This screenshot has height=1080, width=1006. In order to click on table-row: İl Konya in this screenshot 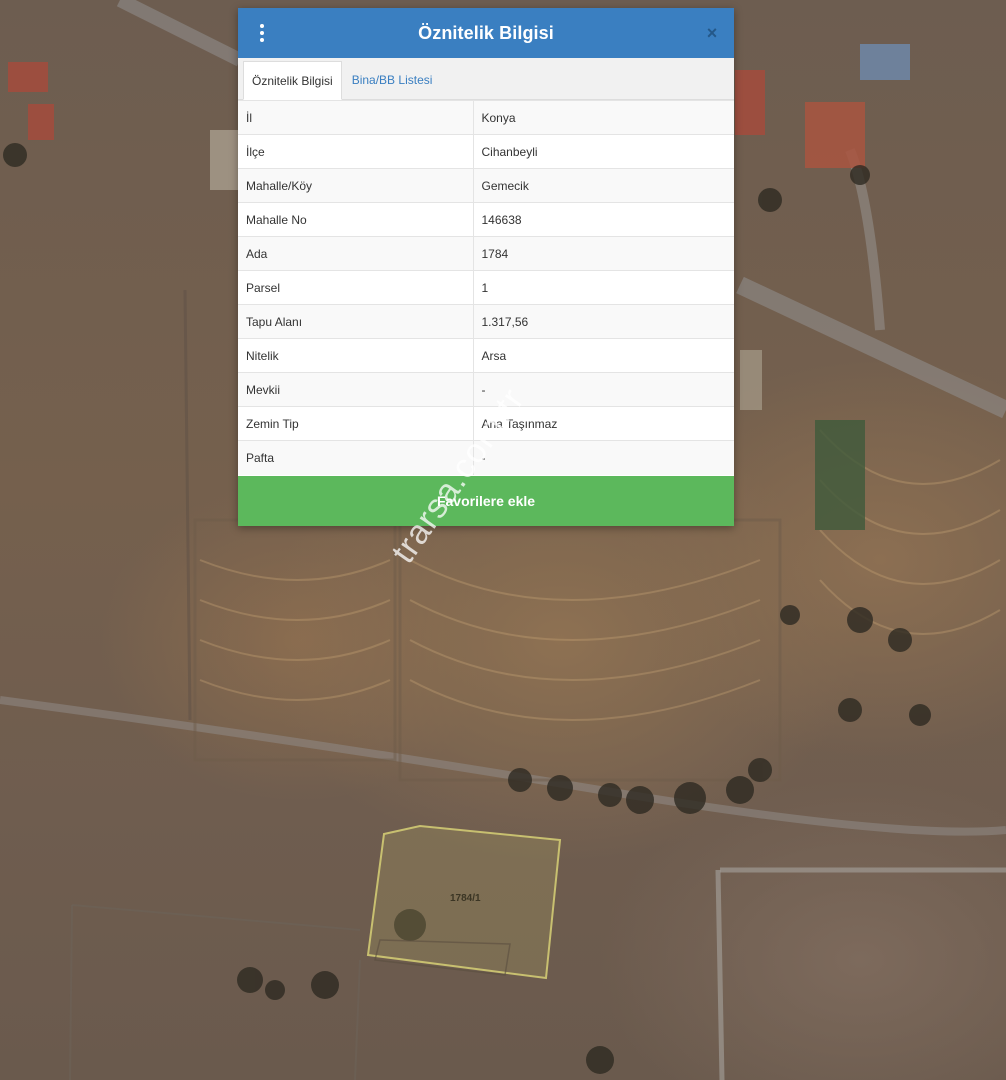, I will do `click(486, 117)`.